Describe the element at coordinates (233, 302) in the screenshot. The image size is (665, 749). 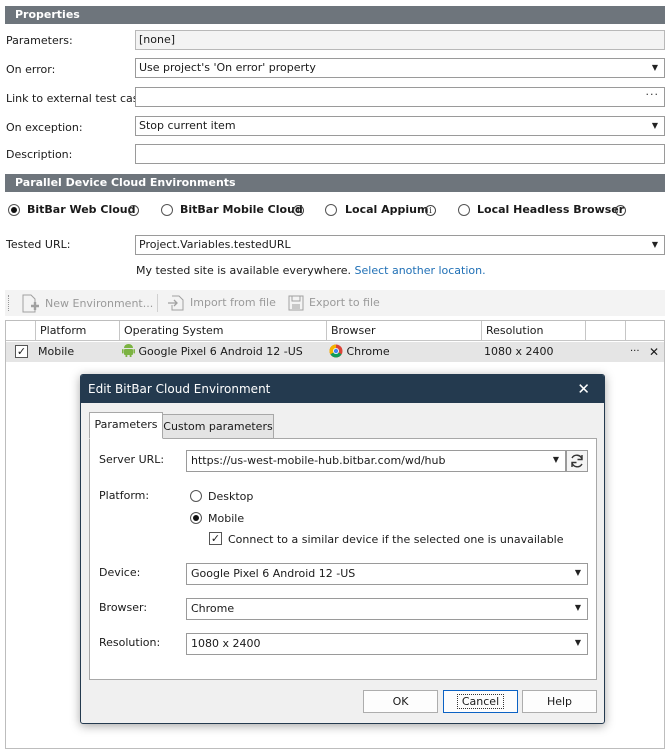
I see `import-label: Import from file` at that location.